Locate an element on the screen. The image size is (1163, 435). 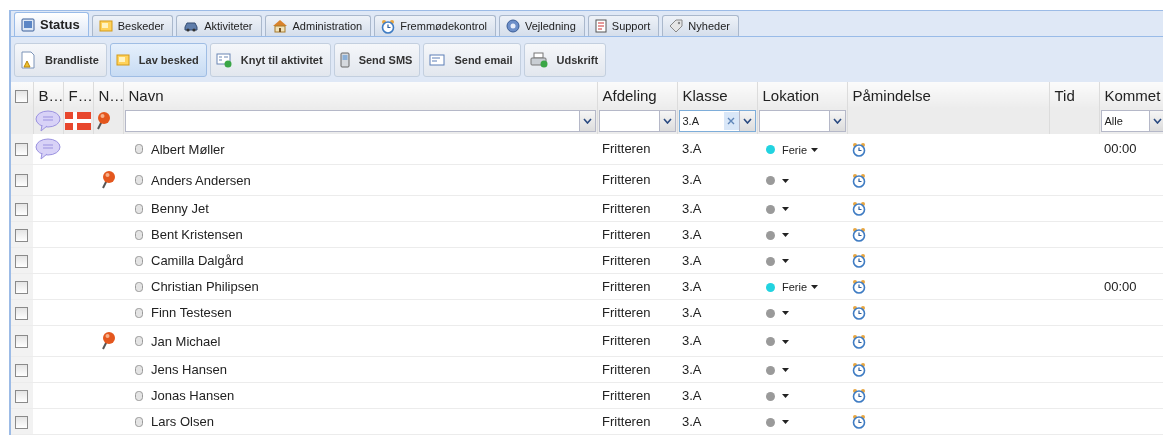
name-cell: Jonas Hansen is located at coordinates (193, 396).